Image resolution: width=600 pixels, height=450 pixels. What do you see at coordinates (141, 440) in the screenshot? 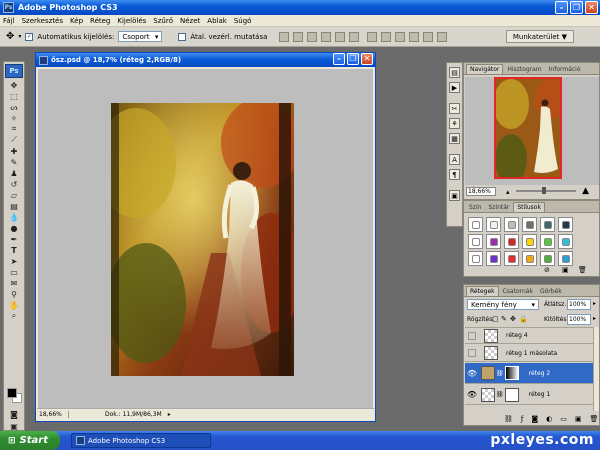
I see `taskbar-photoshop-item: Adobe Photoshop CS3` at bounding box center [141, 440].